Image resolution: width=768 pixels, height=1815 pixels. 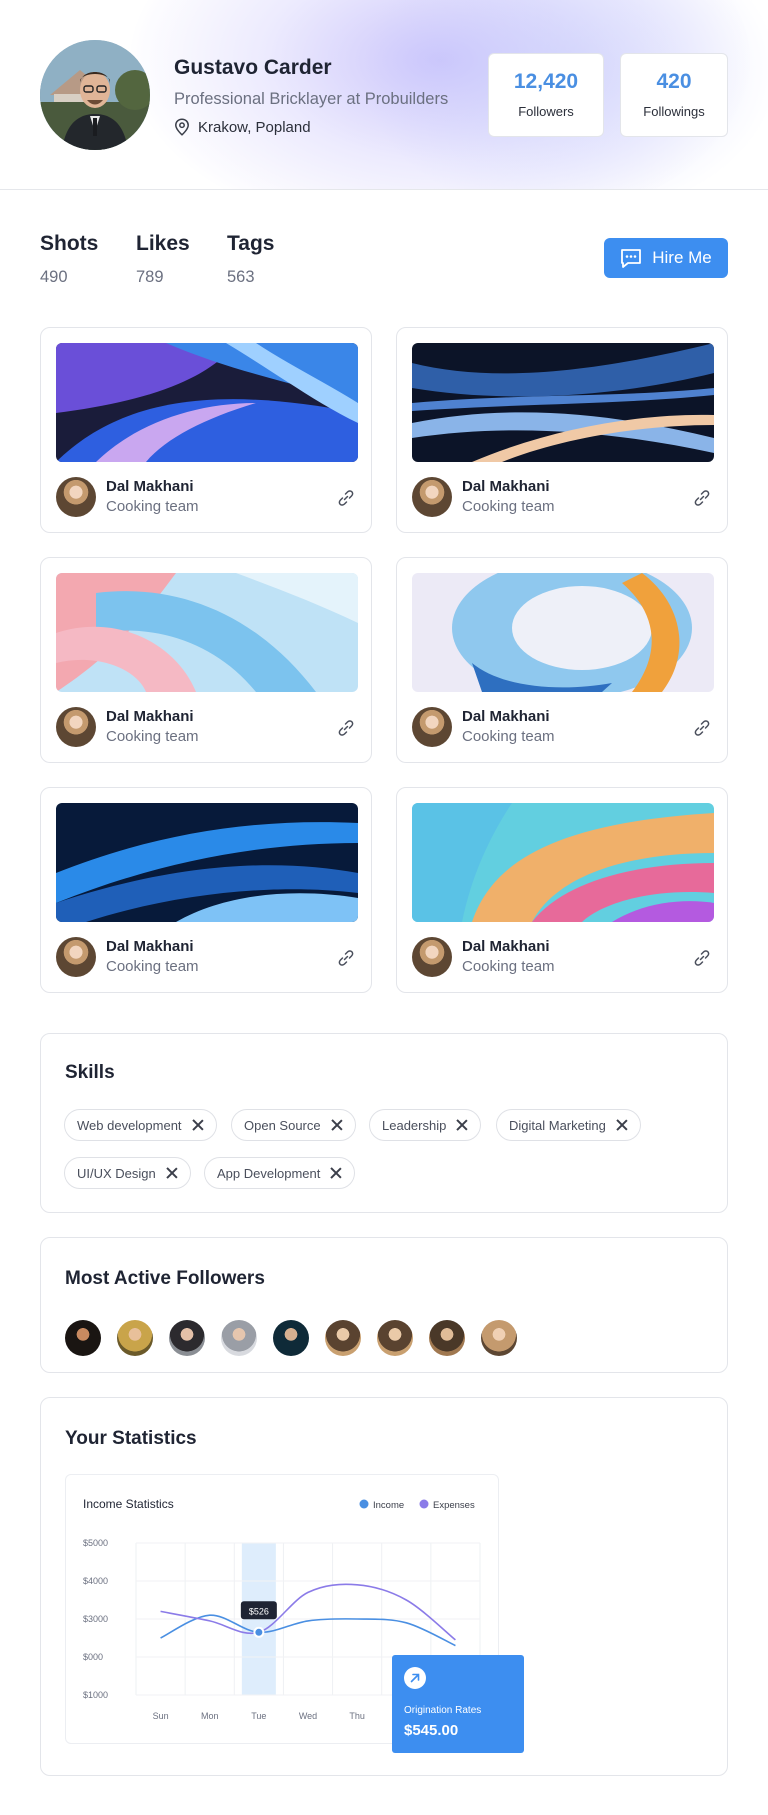 I want to click on skill-chip: App Development, so click(x=280, y=1173).